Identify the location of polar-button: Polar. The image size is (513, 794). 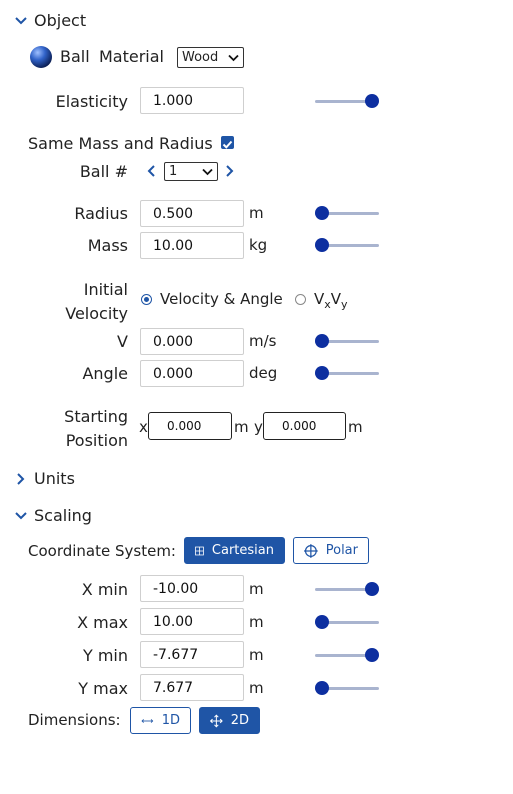
(331, 550).